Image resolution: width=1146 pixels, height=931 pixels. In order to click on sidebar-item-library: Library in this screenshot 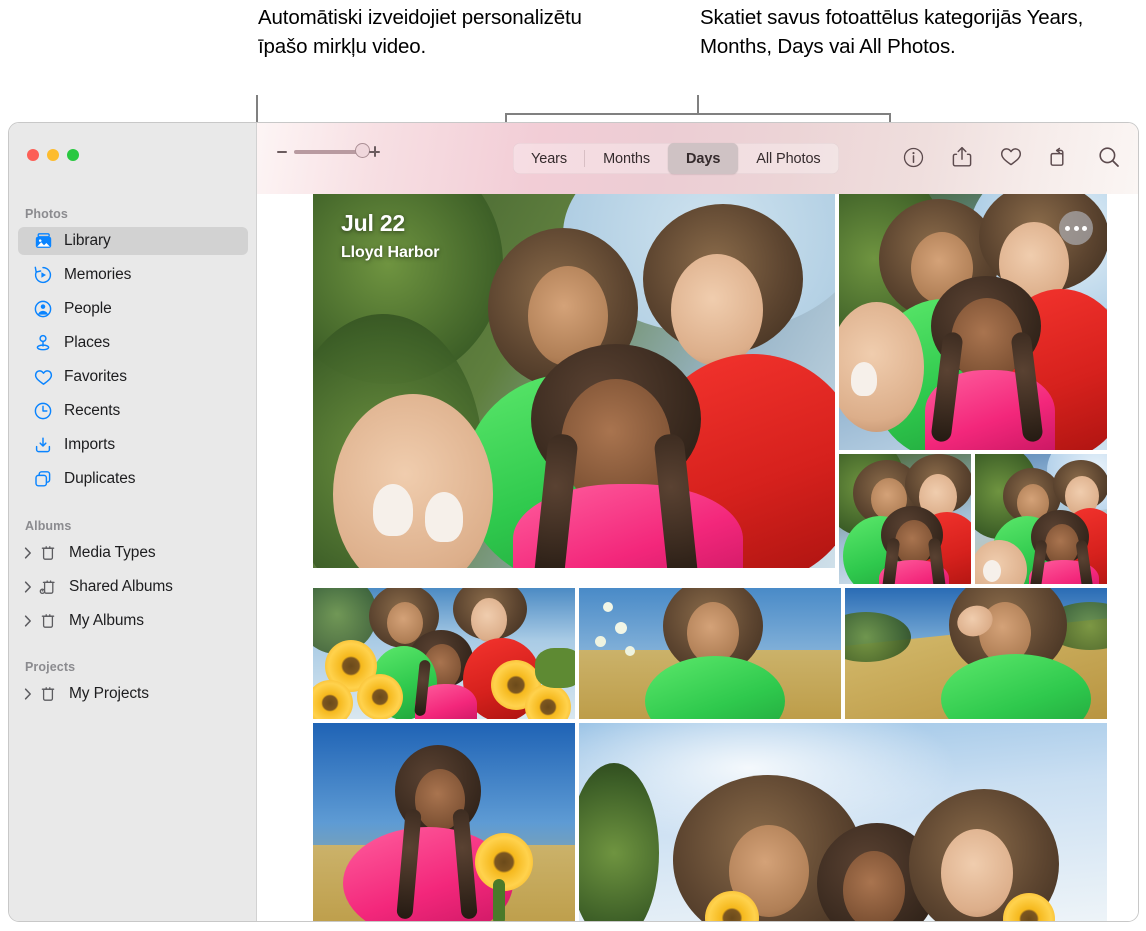, I will do `click(133, 241)`.